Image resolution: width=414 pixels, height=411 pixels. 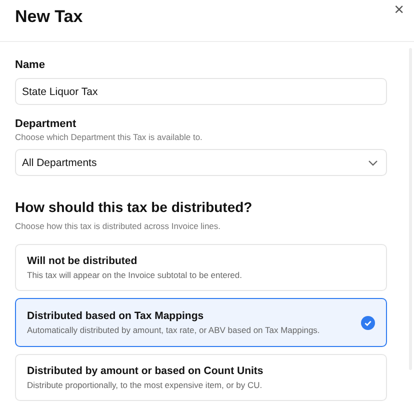 I want to click on name-field: State Liquor Tax, so click(x=201, y=91).